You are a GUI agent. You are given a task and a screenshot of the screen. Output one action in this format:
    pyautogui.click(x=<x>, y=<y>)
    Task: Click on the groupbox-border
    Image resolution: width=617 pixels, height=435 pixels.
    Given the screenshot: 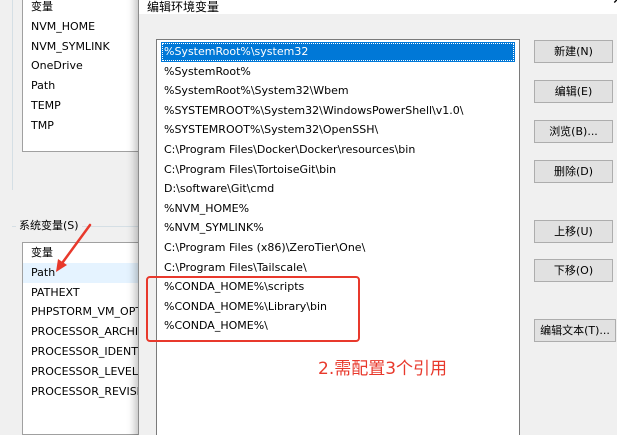 What is the action you would take?
    pyautogui.click(x=12, y=95)
    